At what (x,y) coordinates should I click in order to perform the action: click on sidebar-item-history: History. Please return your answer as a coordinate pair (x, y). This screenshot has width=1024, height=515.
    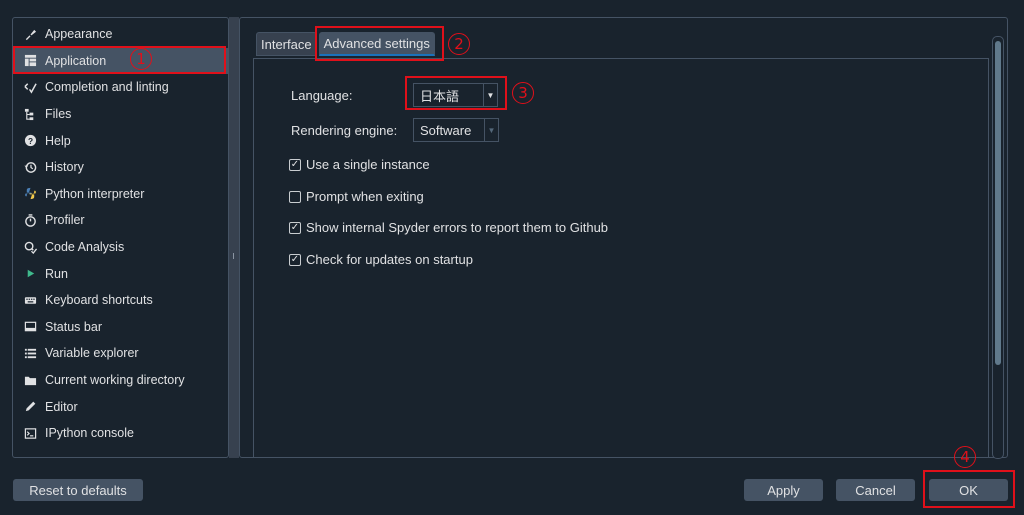
    Looking at the image, I should click on (120, 167).